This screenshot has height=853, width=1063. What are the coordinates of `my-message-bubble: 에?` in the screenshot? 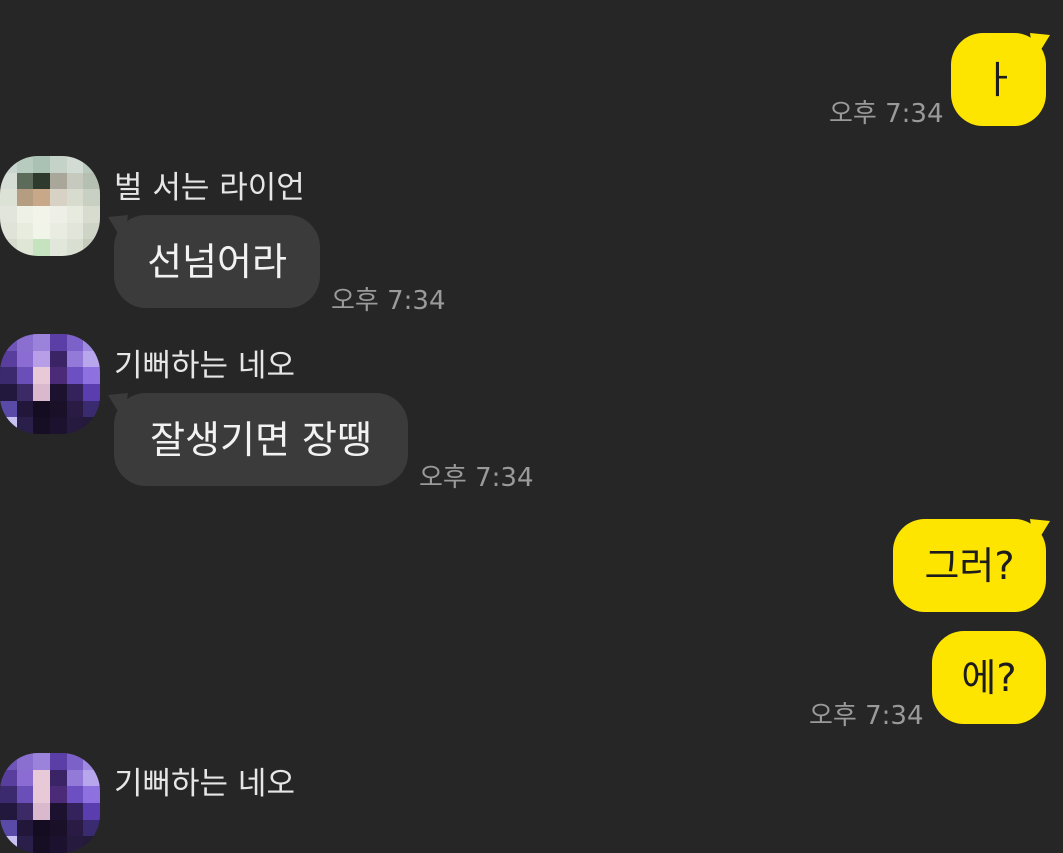 It's located at (989, 677).